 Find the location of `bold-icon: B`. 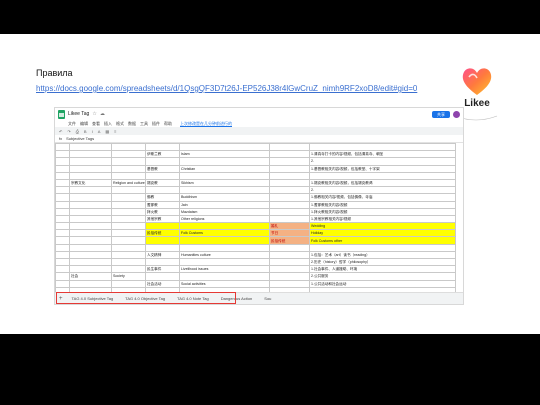

bold-icon: B is located at coordinates (85, 131).